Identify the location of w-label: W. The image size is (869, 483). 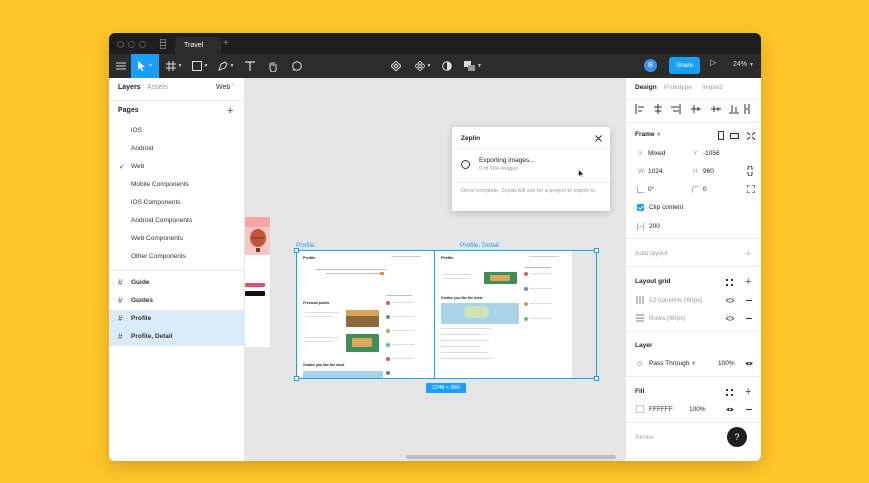
(641, 171).